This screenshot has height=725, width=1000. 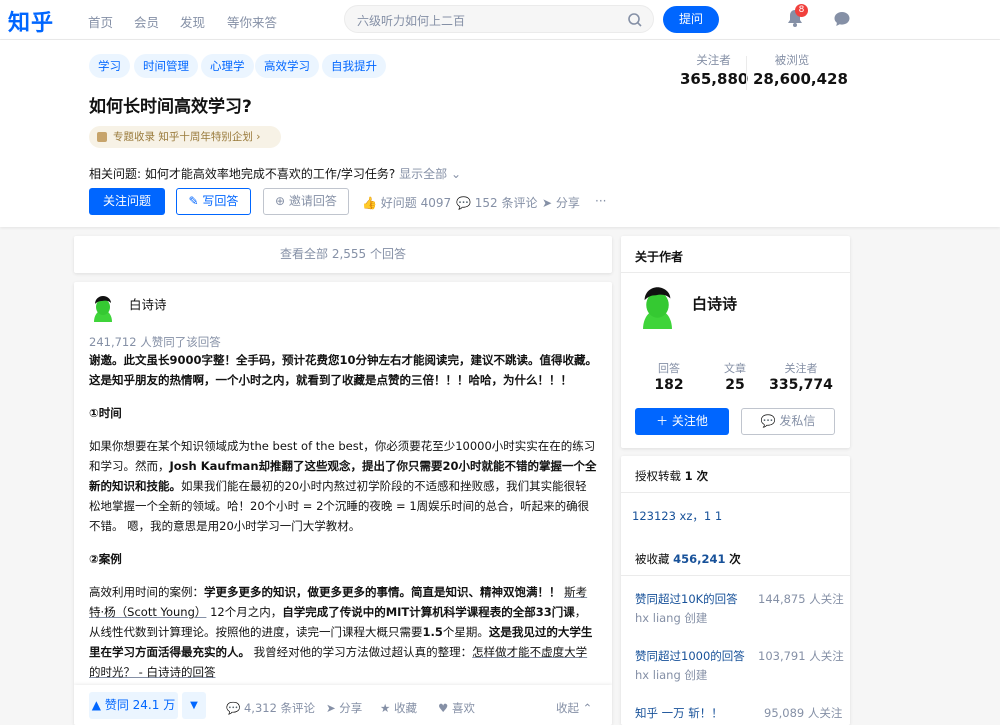 I want to click on views-count: 28,600,428, so click(x=800, y=79).